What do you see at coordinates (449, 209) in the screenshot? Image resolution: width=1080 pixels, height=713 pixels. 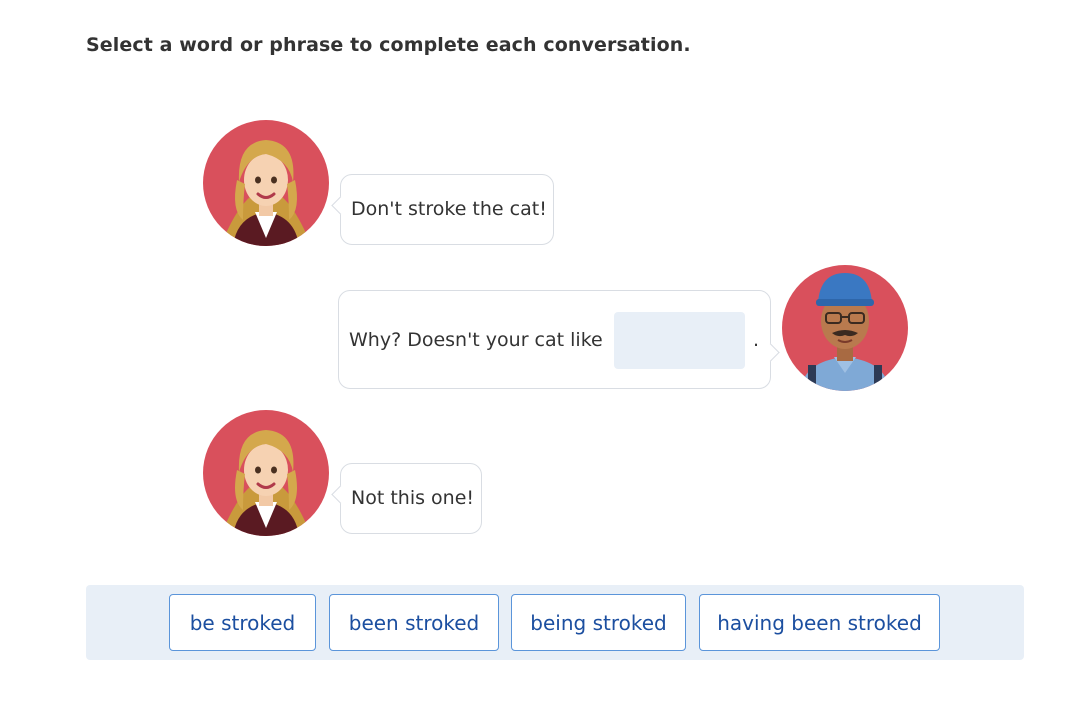 I see `bubble-1-text: Don't stroke the cat!` at bounding box center [449, 209].